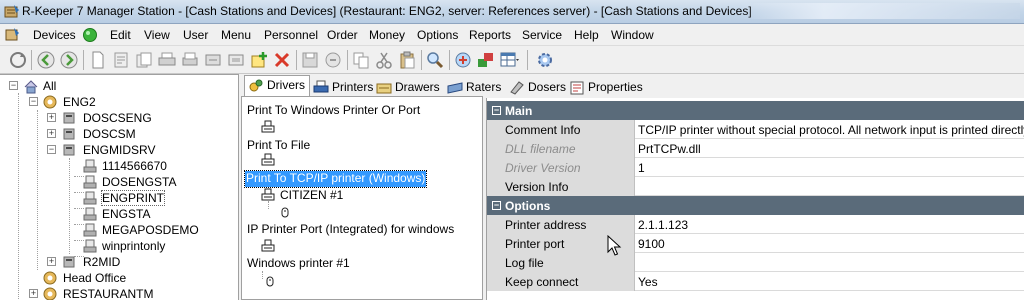 This screenshot has width=1024, height=300. What do you see at coordinates (387, 36) in the screenshot?
I see `menu-money: Money` at bounding box center [387, 36].